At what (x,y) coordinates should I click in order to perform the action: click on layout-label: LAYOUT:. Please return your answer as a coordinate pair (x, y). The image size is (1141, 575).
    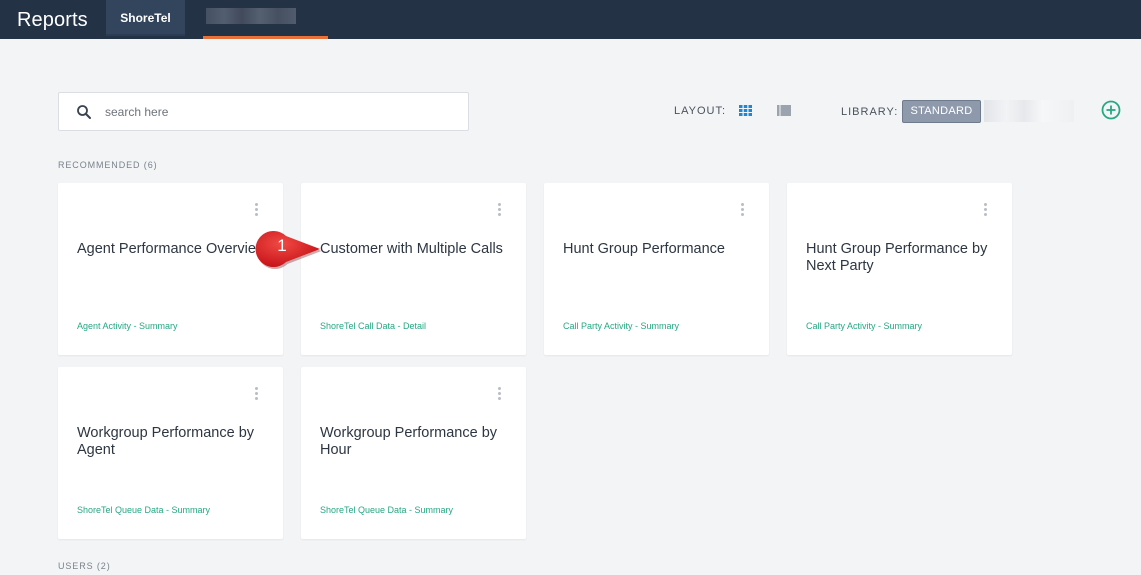
    Looking at the image, I should click on (700, 111).